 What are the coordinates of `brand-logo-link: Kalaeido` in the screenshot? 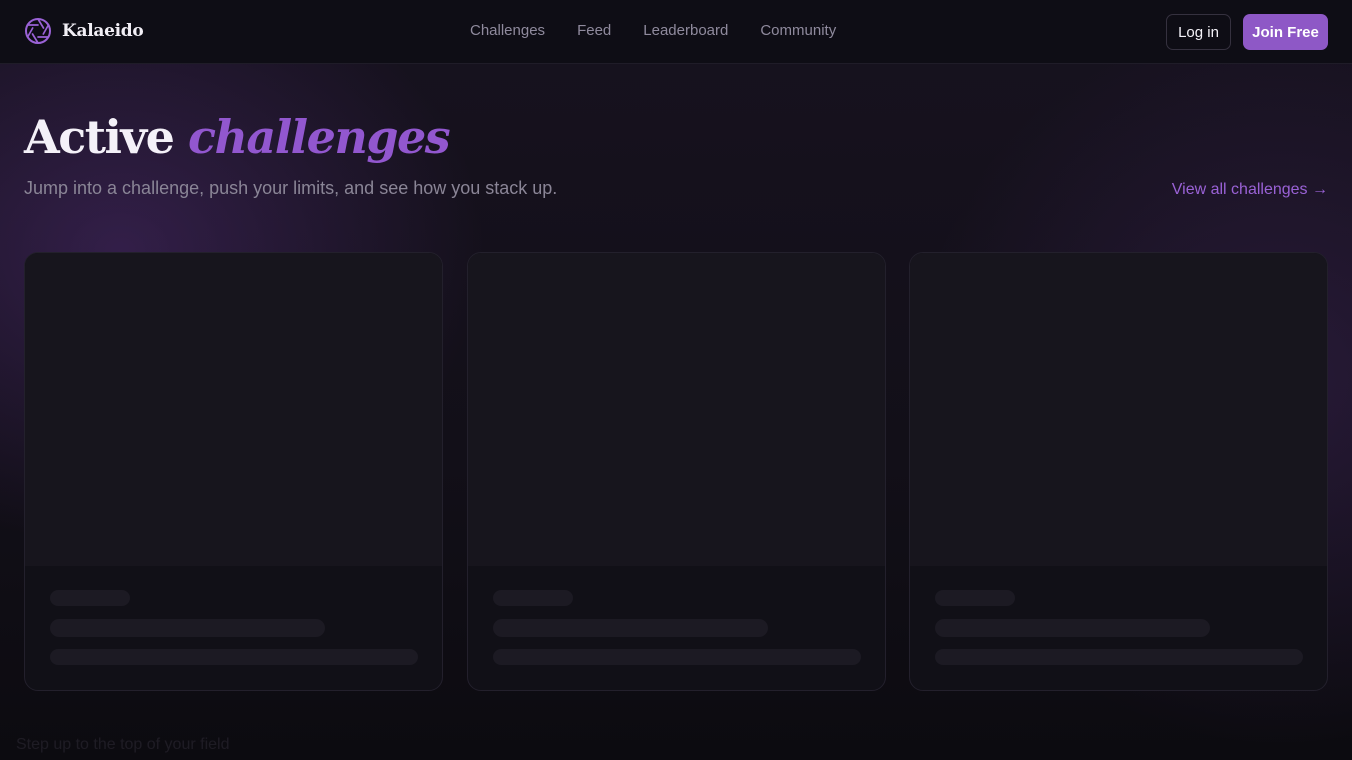 It's located at (84, 31).